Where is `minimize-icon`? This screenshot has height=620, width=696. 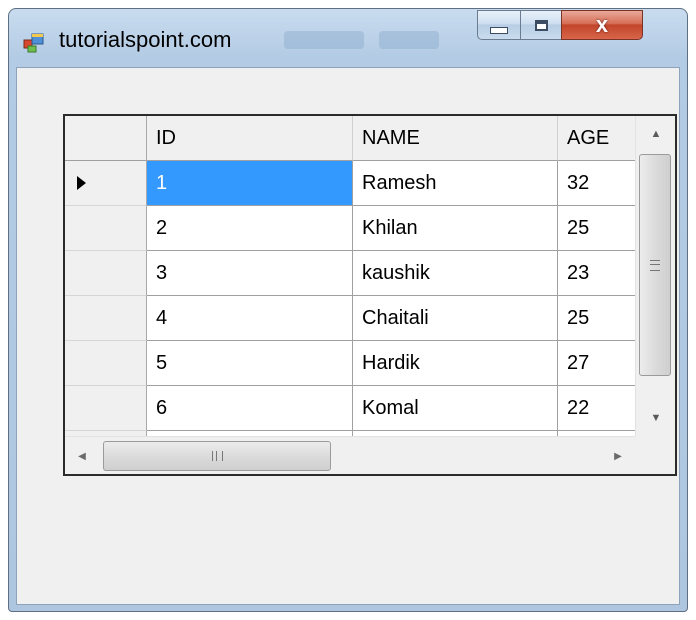
minimize-icon is located at coordinates (499, 30).